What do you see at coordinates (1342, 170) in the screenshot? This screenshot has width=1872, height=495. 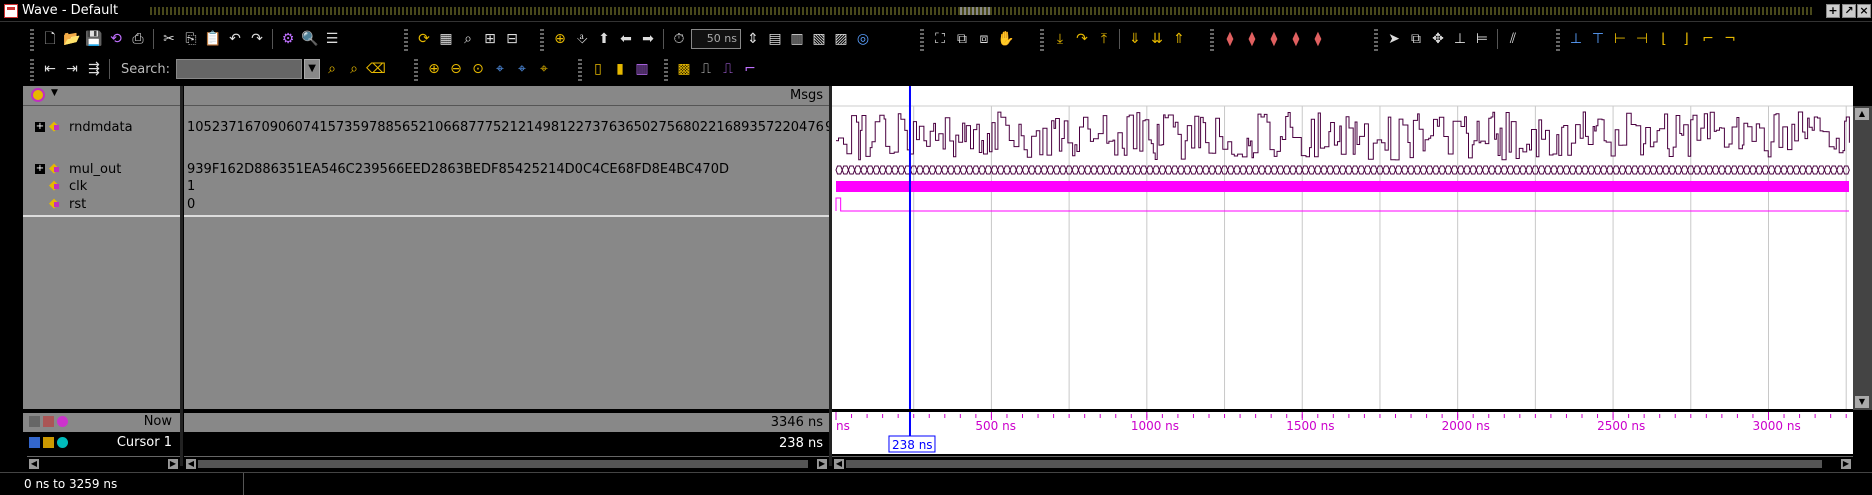 I see `wave-mul-out` at bounding box center [1342, 170].